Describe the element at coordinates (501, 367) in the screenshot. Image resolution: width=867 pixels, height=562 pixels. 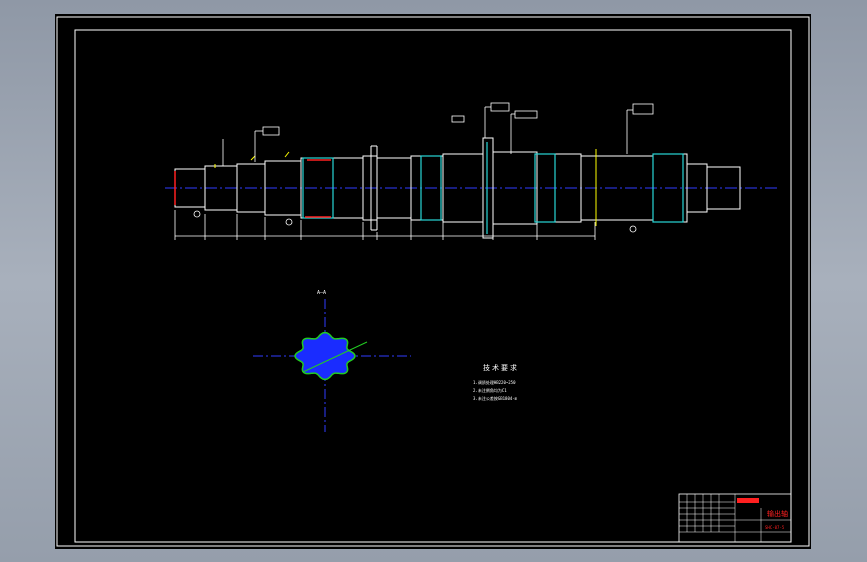
I see `tech-req-title: 技术要求` at that location.